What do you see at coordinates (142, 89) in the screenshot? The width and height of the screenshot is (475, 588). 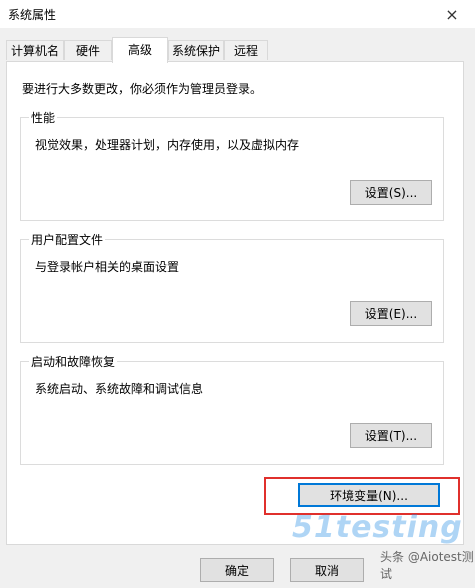 I see `admin-note: 要进行大多数更改，你必须作为管理员登录。` at bounding box center [142, 89].